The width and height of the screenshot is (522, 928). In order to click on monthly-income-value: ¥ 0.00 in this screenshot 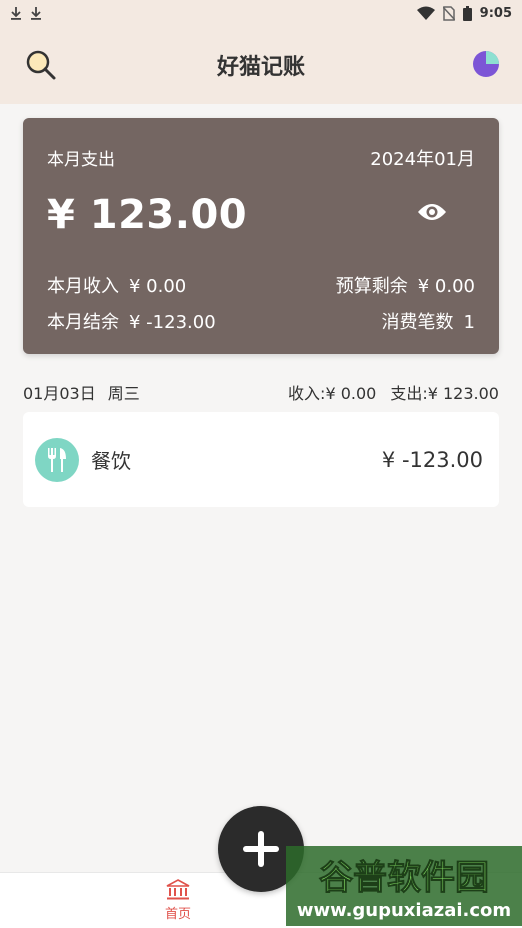, I will do `click(158, 286)`.